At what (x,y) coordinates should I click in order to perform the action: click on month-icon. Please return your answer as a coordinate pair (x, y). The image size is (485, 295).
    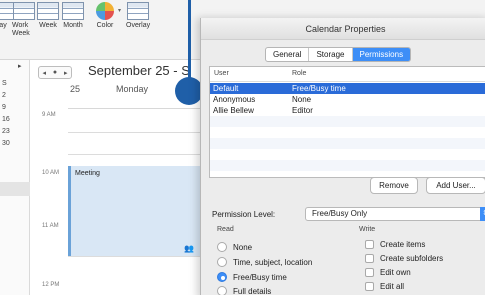
    Looking at the image, I should click on (73, 11).